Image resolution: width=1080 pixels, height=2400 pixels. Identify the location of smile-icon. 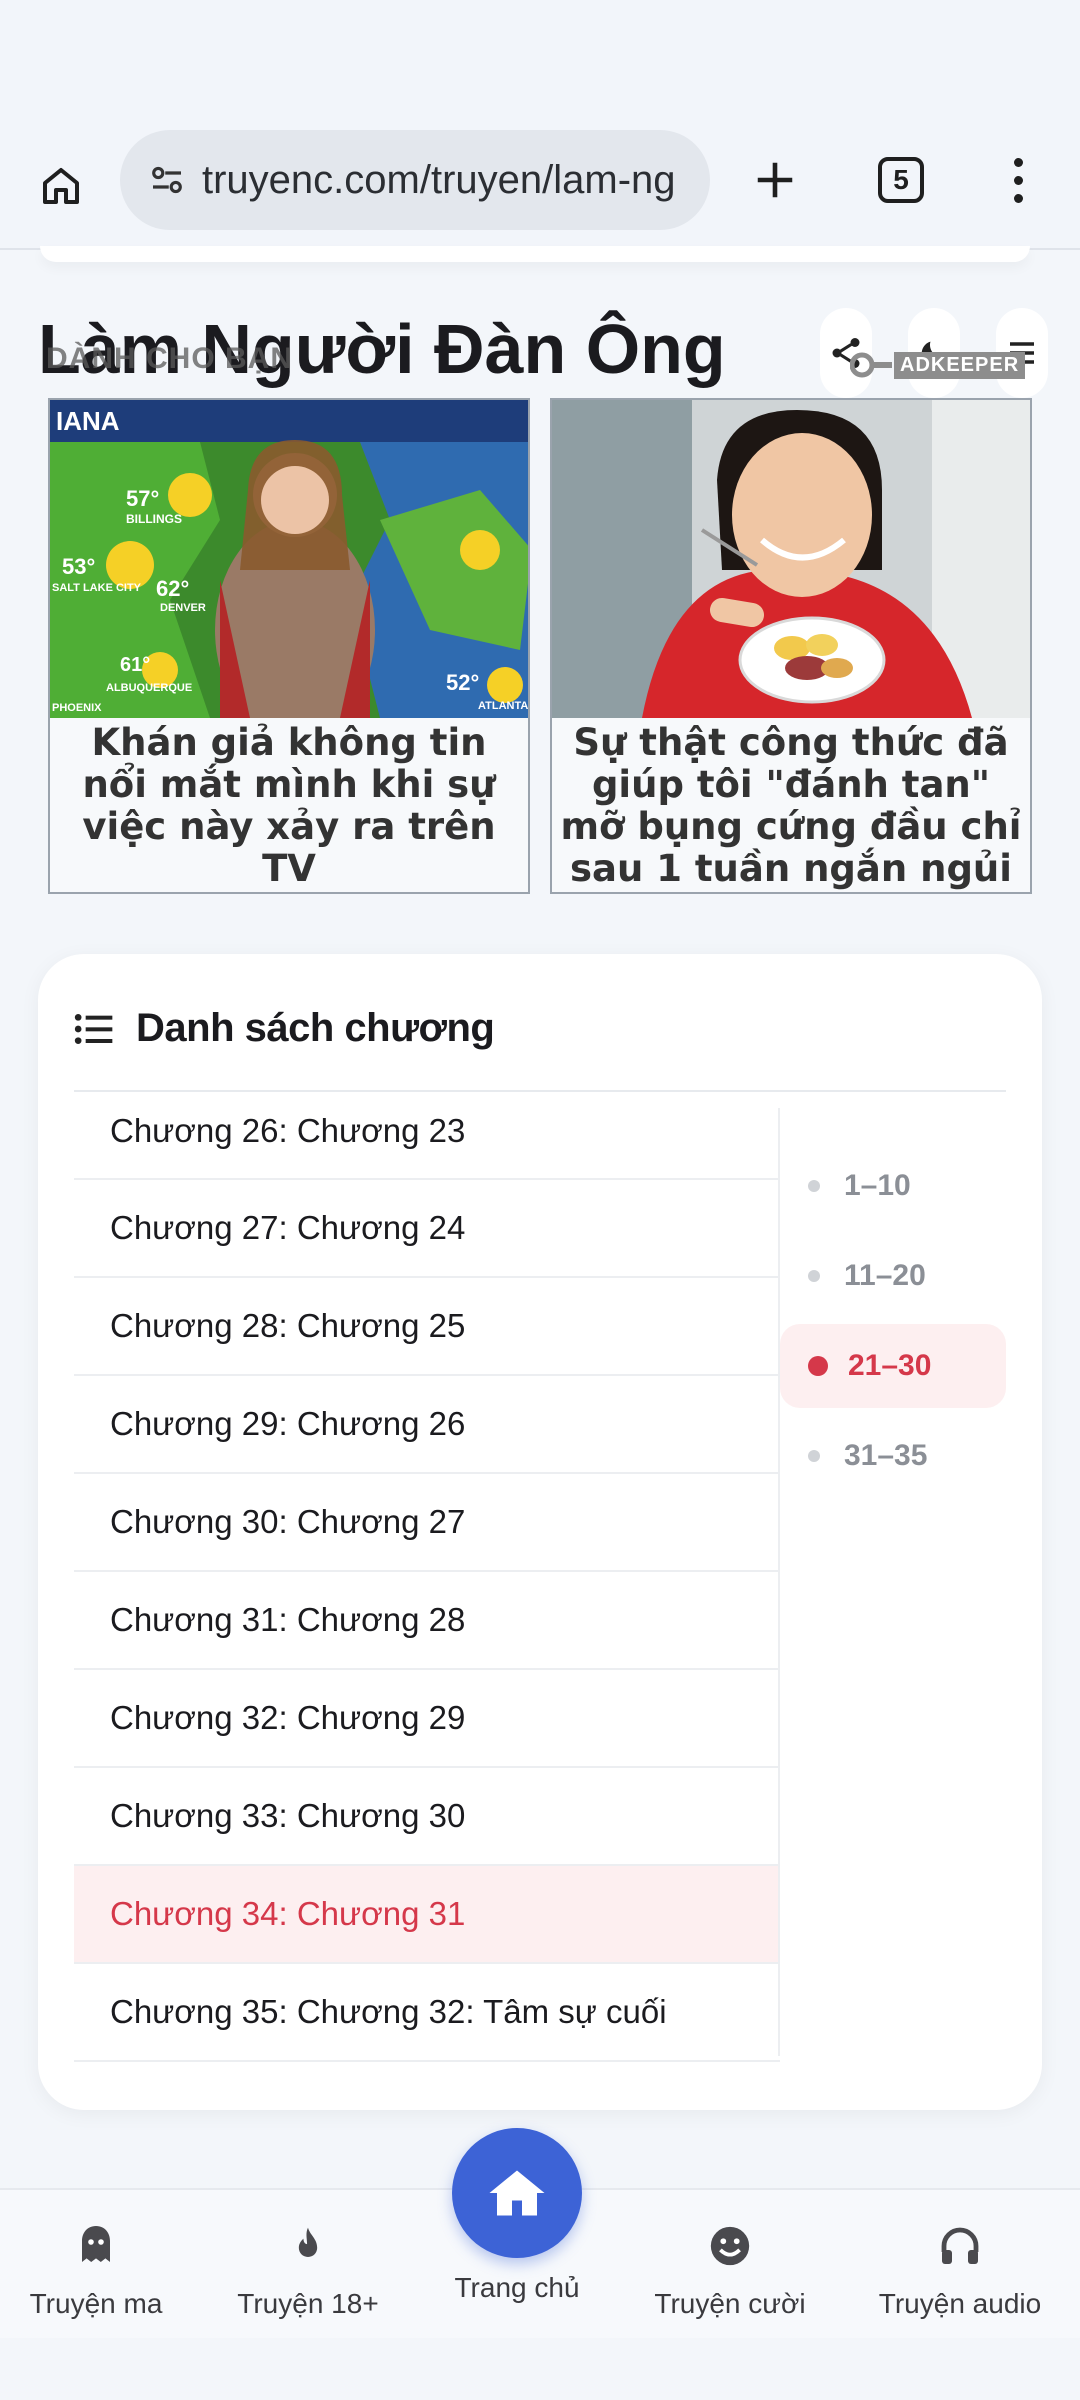
(730, 2246).